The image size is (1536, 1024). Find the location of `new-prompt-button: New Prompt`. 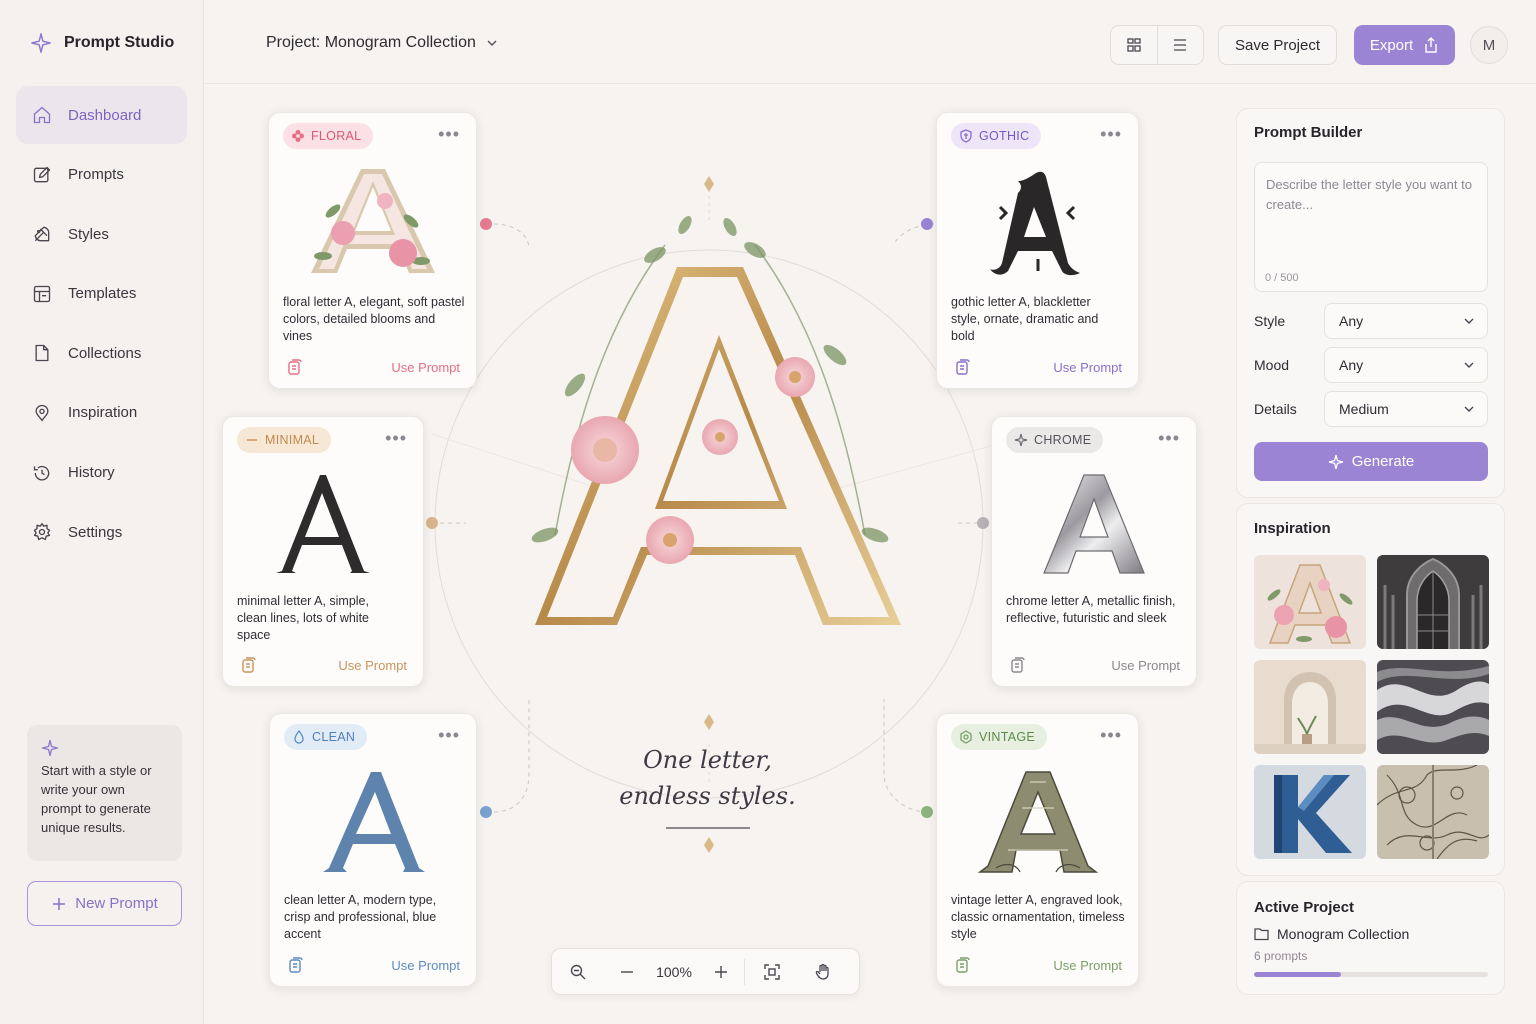

new-prompt-button: New Prompt is located at coordinates (104, 903).